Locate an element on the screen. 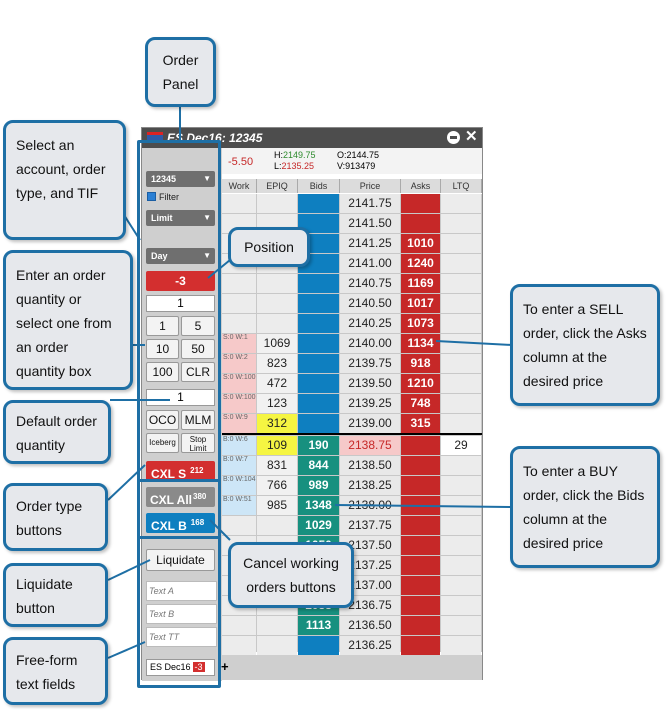 The width and height of the screenshot is (667, 710). callout-order-panel: Order Panel is located at coordinates (180, 72).